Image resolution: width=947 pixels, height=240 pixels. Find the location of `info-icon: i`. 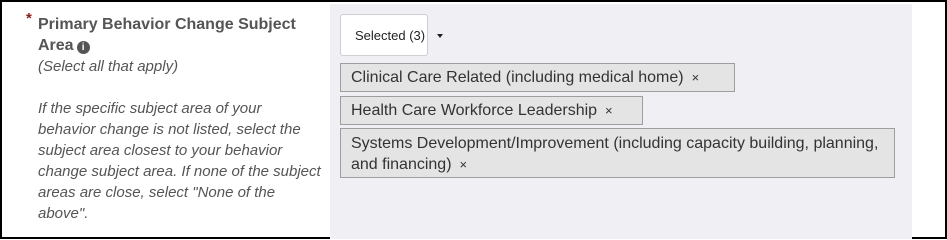

info-icon: i is located at coordinates (83, 47).